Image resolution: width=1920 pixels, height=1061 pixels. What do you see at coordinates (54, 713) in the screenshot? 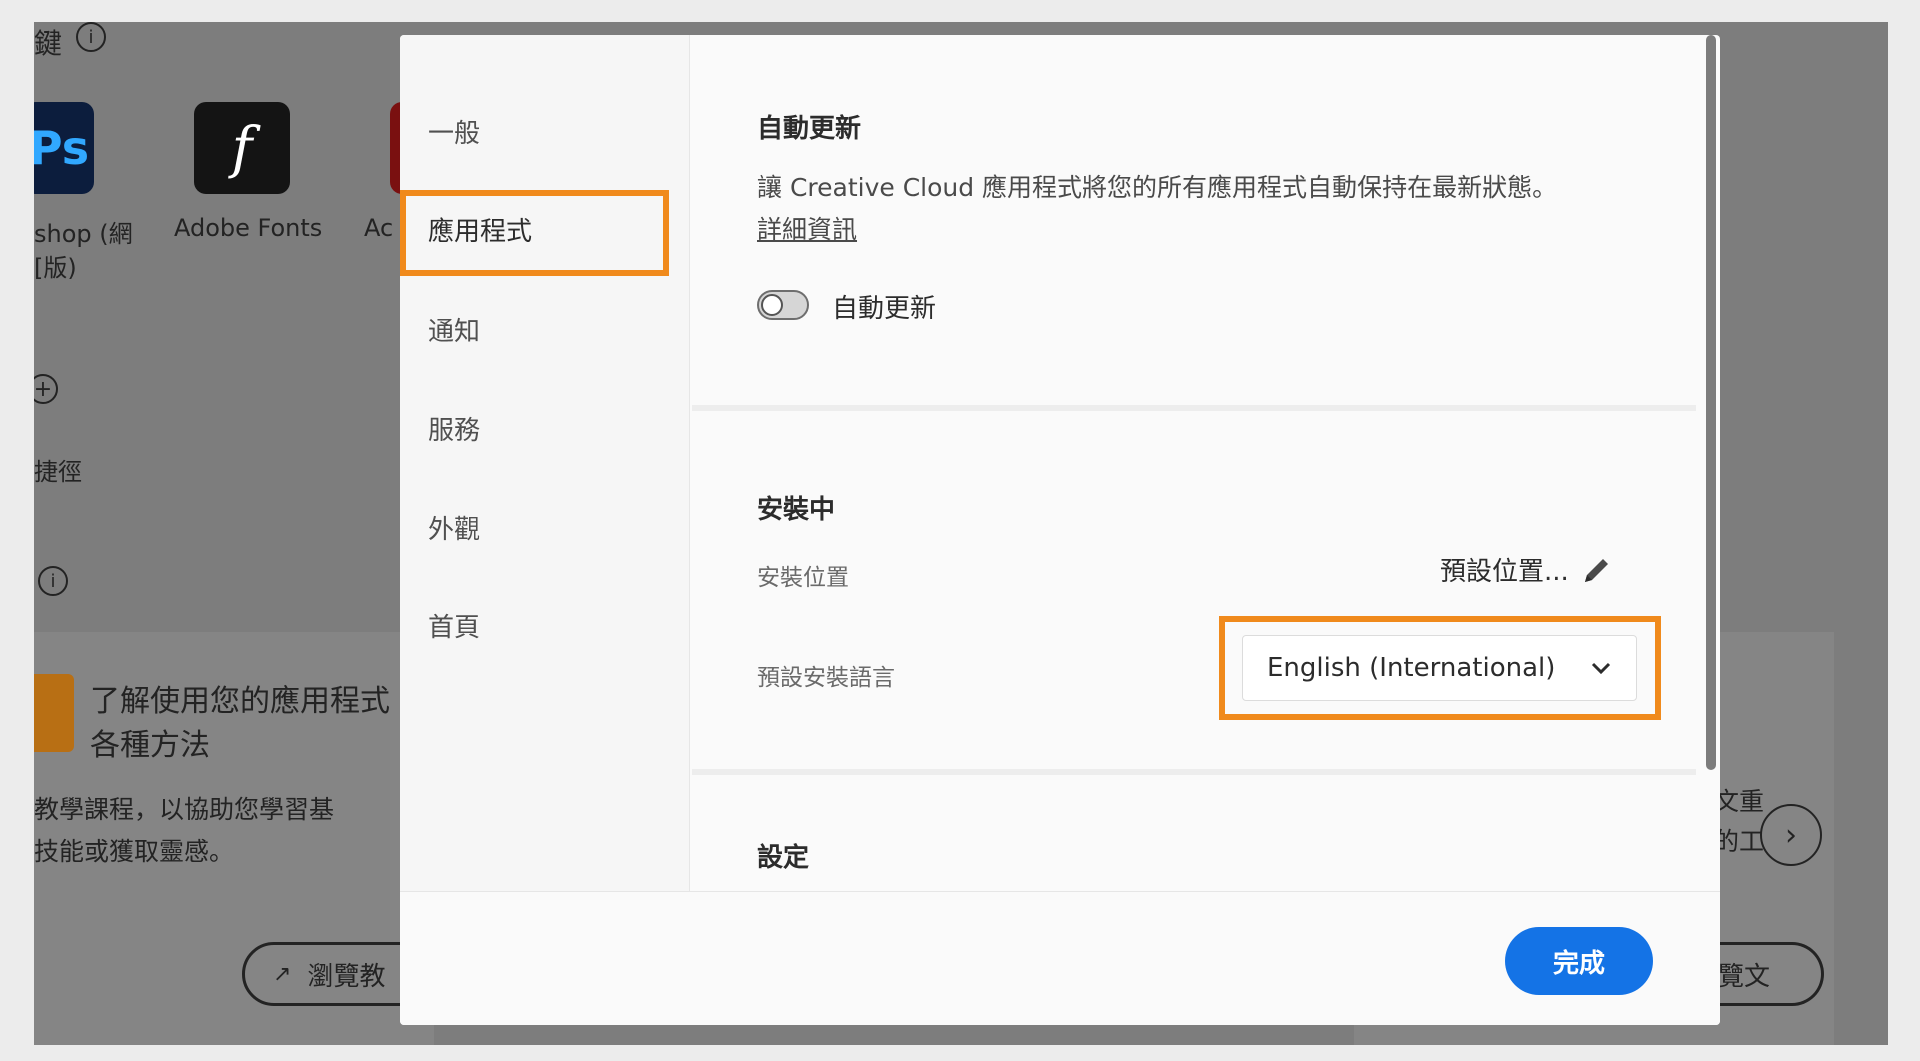
I see `bg-card-icon` at bounding box center [54, 713].